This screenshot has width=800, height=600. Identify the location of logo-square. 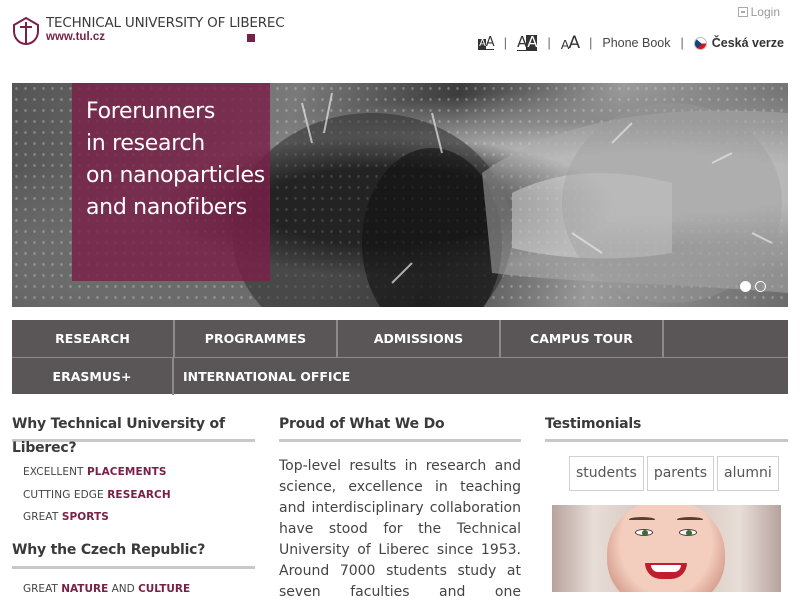
(251, 38).